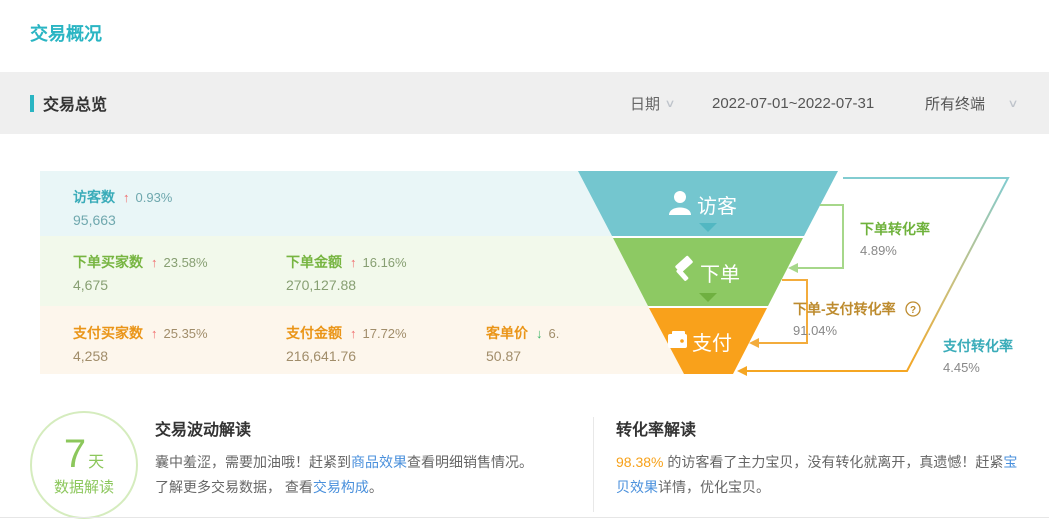 This screenshot has height=522, width=1049. I want to click on section-title-accent-bar, so click(32, 103).